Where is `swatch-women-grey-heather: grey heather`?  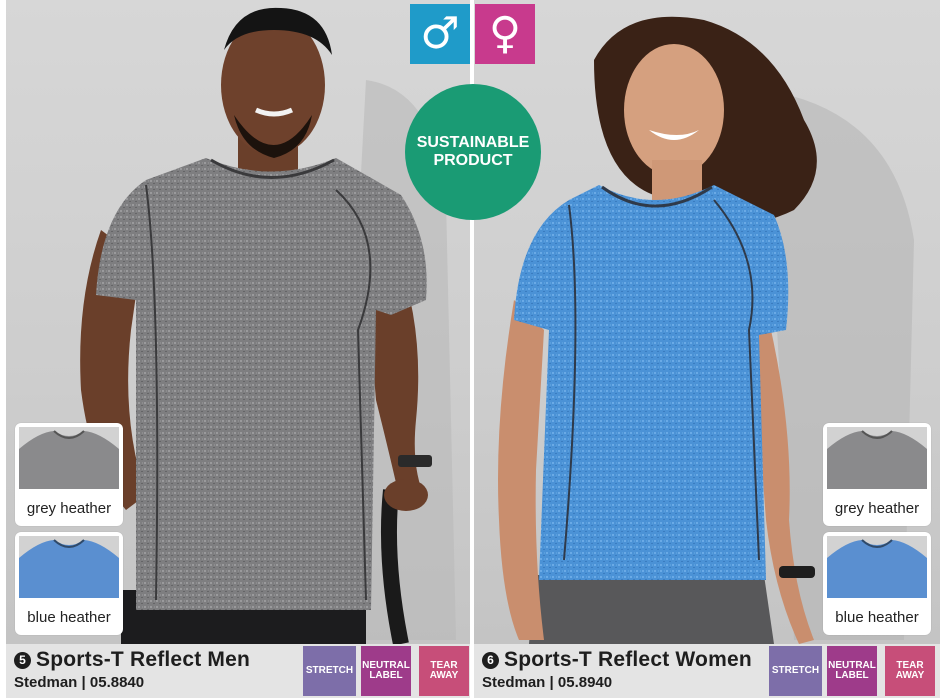 swatch-women-grey-heather: grey heather is located at coordinates (877, 474).